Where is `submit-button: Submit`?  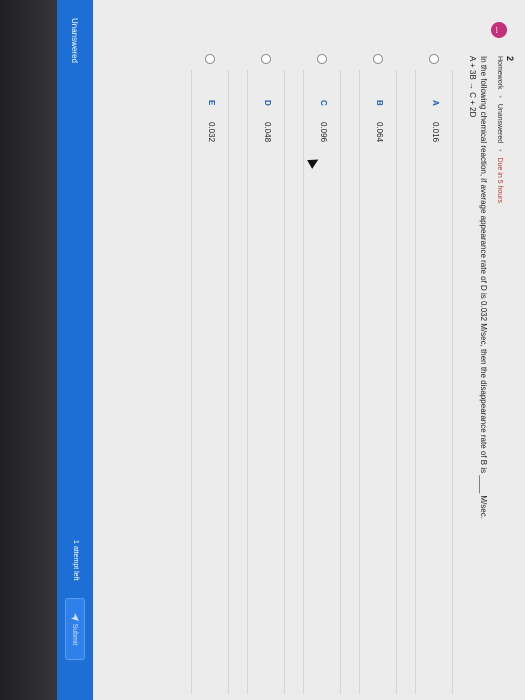 submit-button: Submit is located at coordinates (75, 629).